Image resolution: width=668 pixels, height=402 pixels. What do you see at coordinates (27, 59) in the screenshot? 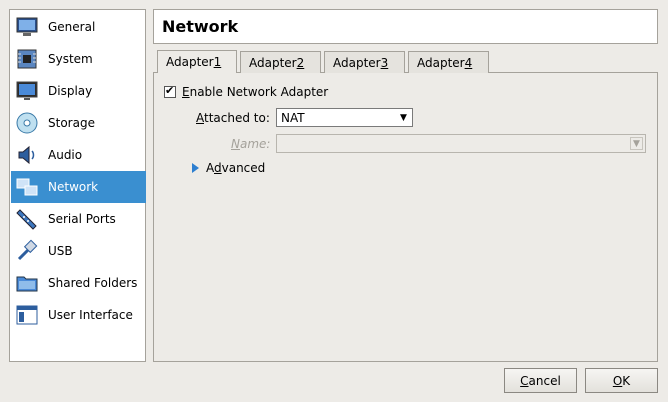
I see `chip-icon` at bounding box center [27, 59].